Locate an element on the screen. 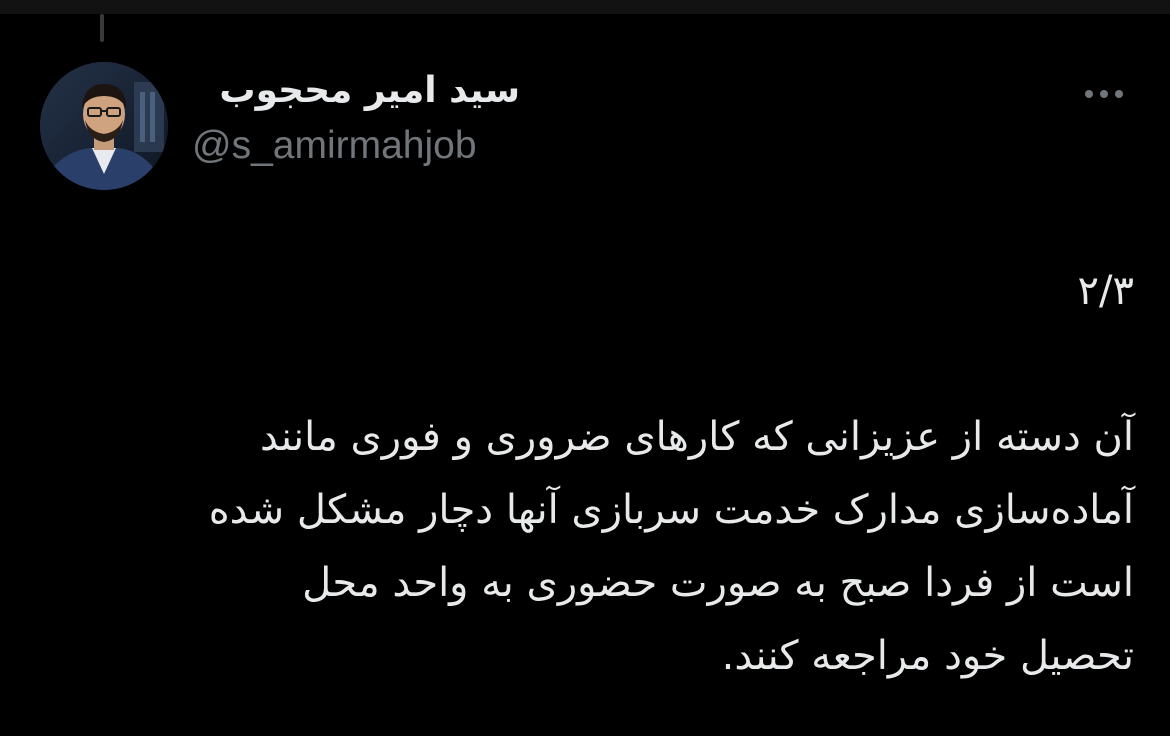  top-strip is located at coordinates (585, 7).